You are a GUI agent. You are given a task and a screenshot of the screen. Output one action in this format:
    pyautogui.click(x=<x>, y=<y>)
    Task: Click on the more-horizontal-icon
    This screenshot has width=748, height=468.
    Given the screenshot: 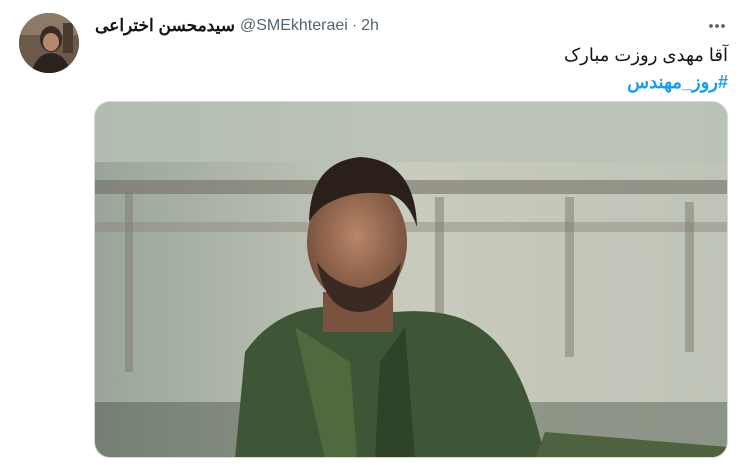 What is the action you would take?
    pyautogui.click(x=717, y=26)
    